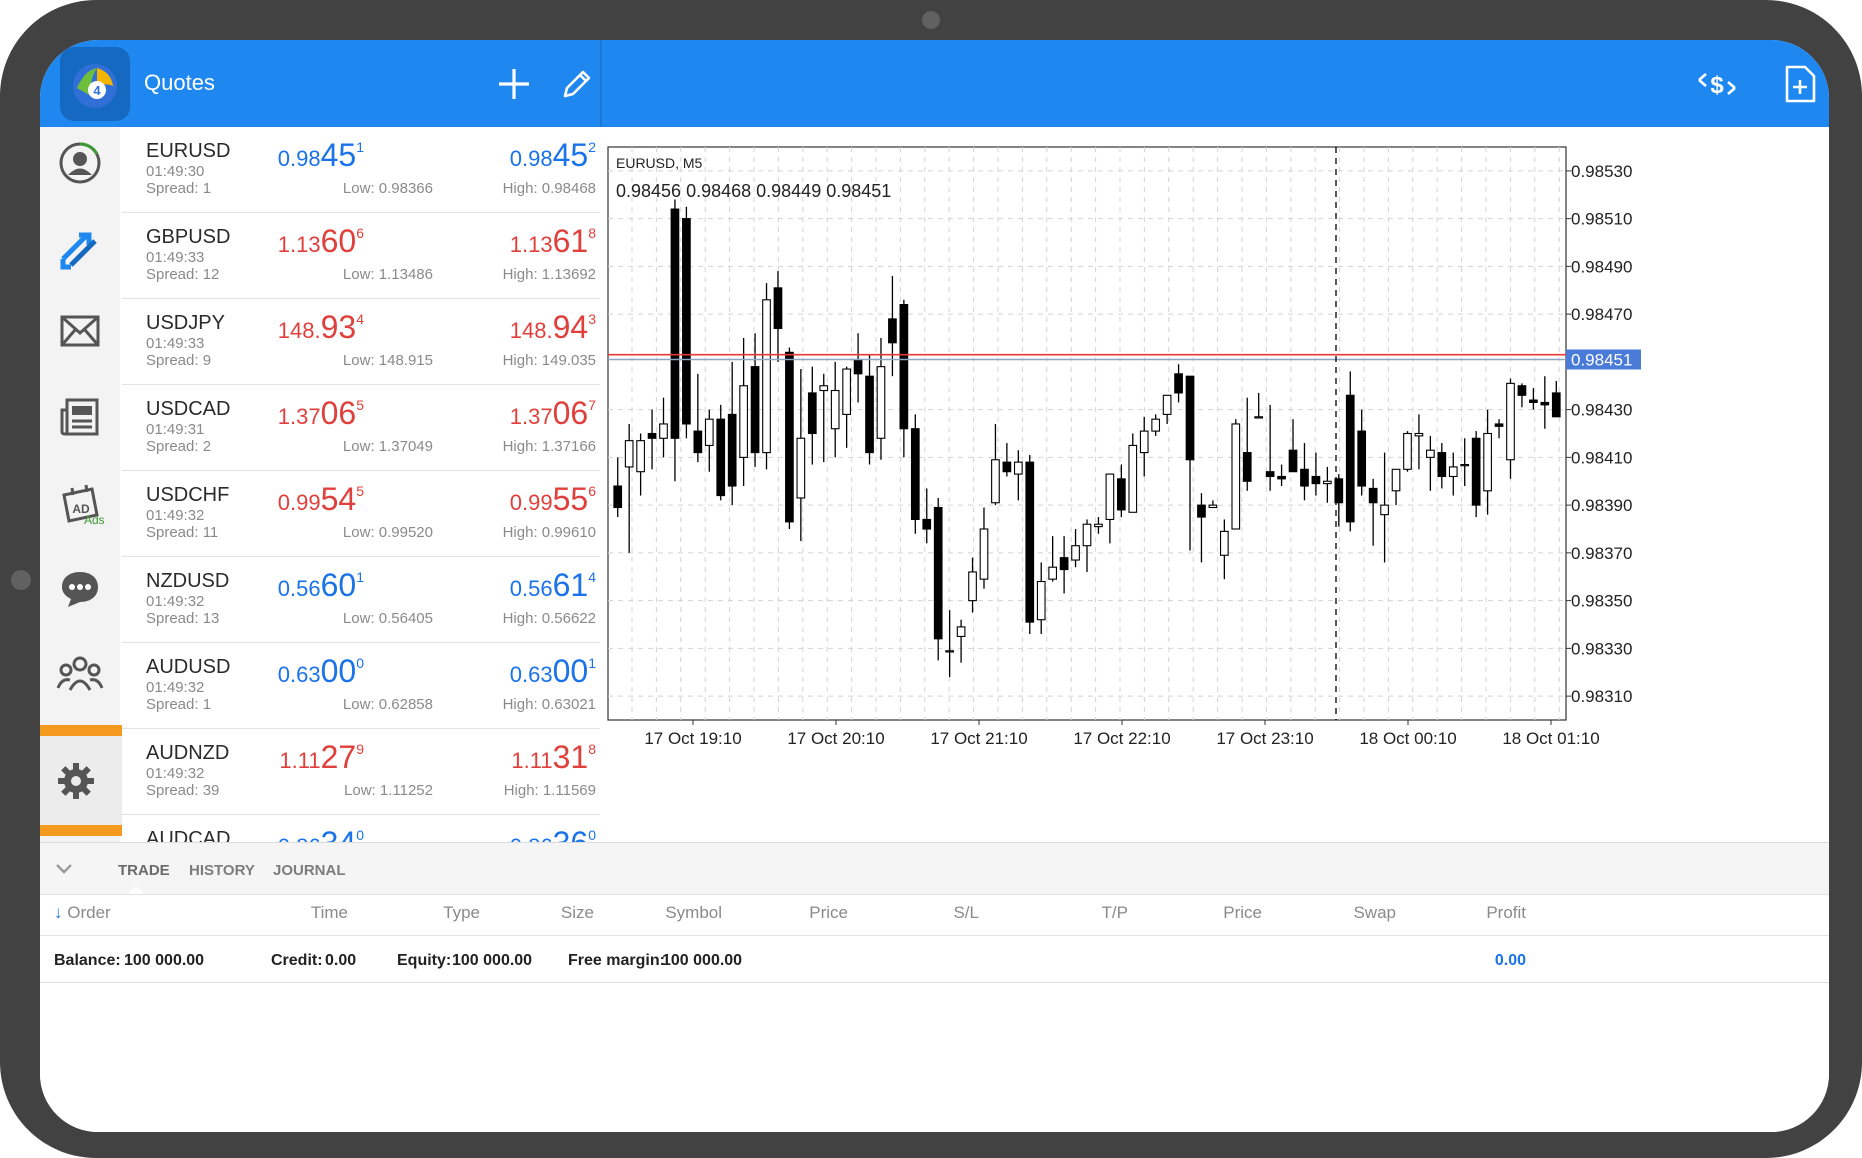 Image resolution: width=1862 pixels, height=1158 pixels. I want to click on new-order-doc-icon, so click(1800, 84).